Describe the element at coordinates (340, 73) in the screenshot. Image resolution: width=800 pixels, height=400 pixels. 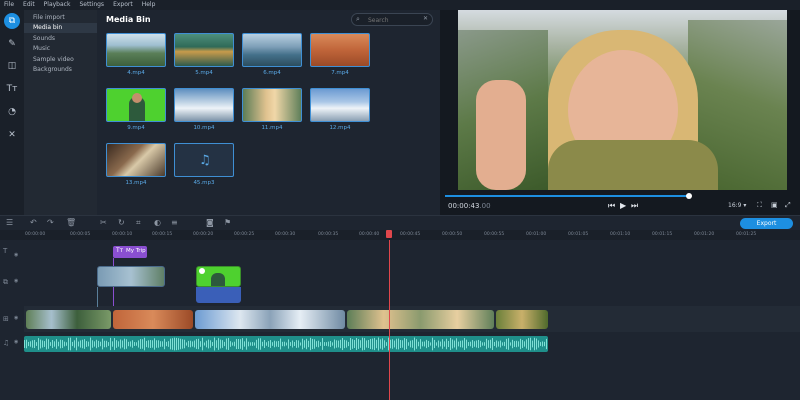
I see `media-item-label: 7.mp4` at that location.